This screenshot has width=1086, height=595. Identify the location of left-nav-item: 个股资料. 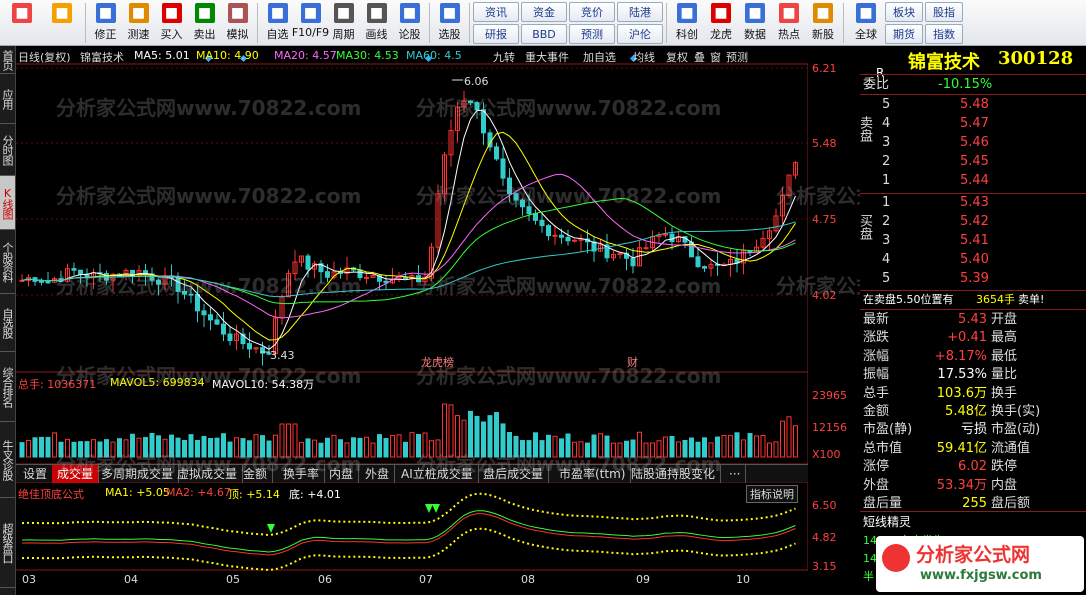
(7, 262).